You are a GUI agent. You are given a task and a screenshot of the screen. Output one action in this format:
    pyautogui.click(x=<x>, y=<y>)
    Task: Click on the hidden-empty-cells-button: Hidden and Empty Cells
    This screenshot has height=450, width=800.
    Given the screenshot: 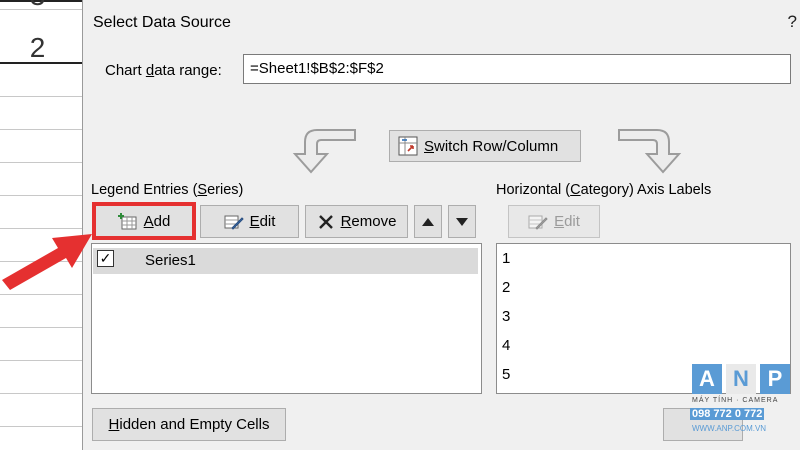 What is the action you would take?
    pyautogui.click(x=189, y=424)
    